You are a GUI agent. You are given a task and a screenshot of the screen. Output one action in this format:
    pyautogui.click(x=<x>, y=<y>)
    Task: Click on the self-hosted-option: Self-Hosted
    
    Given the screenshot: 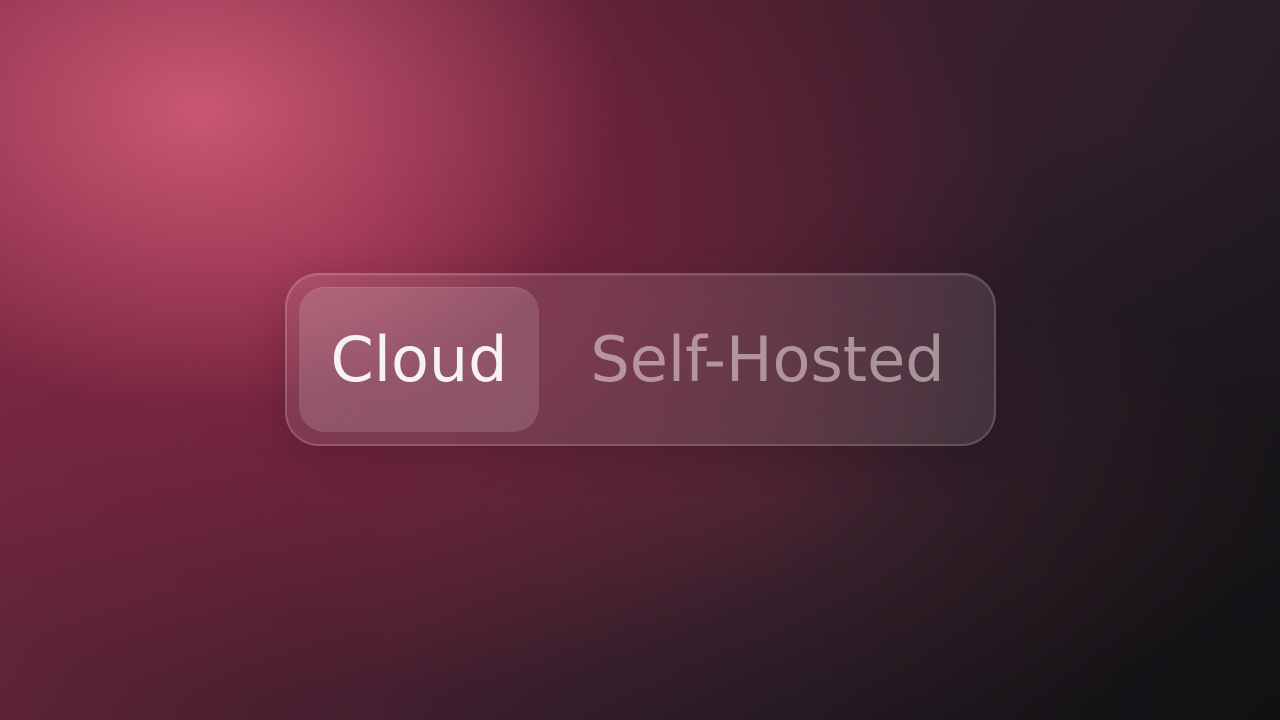 What is the action you would take?
    pyautogui.click(x=767, y=359)
    